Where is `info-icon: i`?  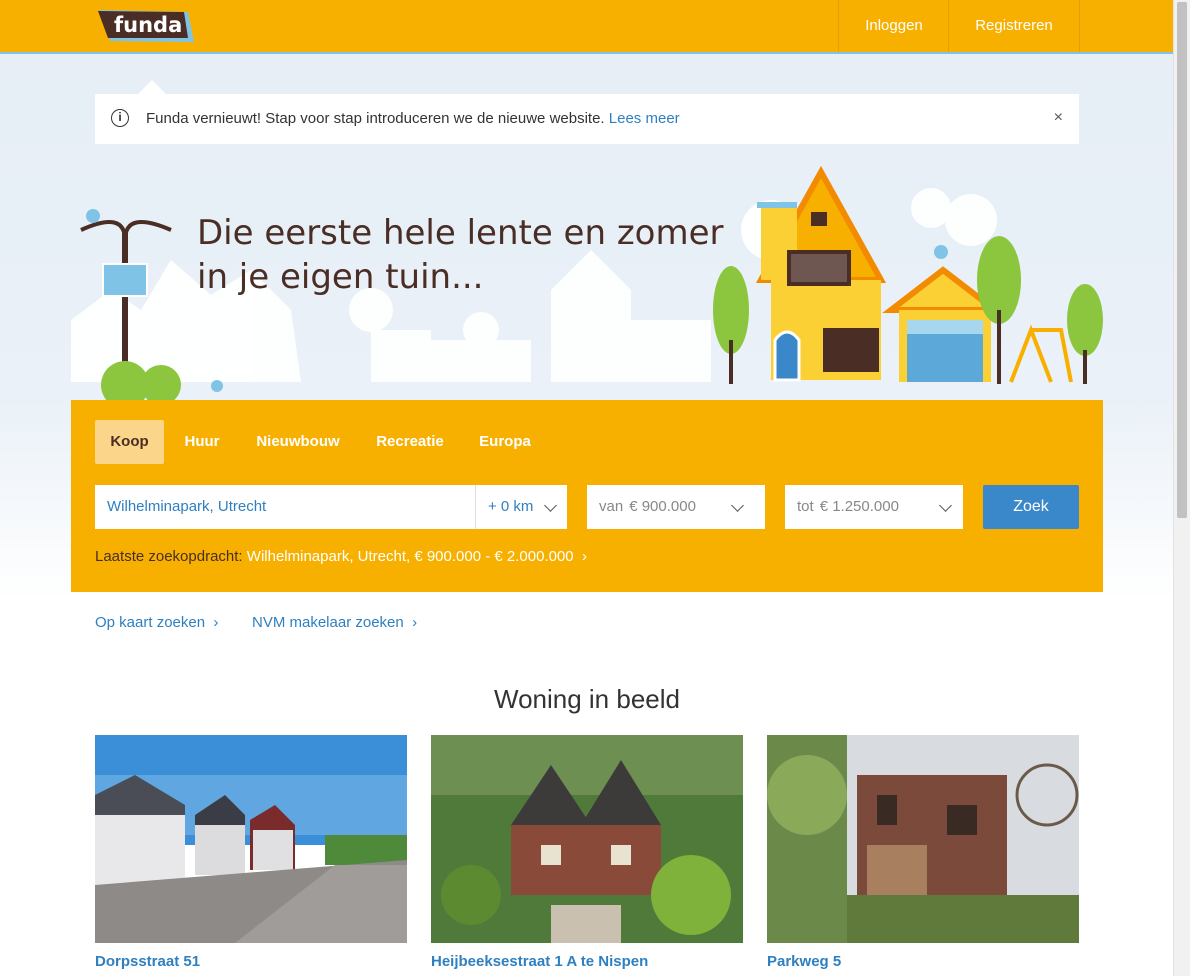 info-icon: i is located at coordinates (120, 118).